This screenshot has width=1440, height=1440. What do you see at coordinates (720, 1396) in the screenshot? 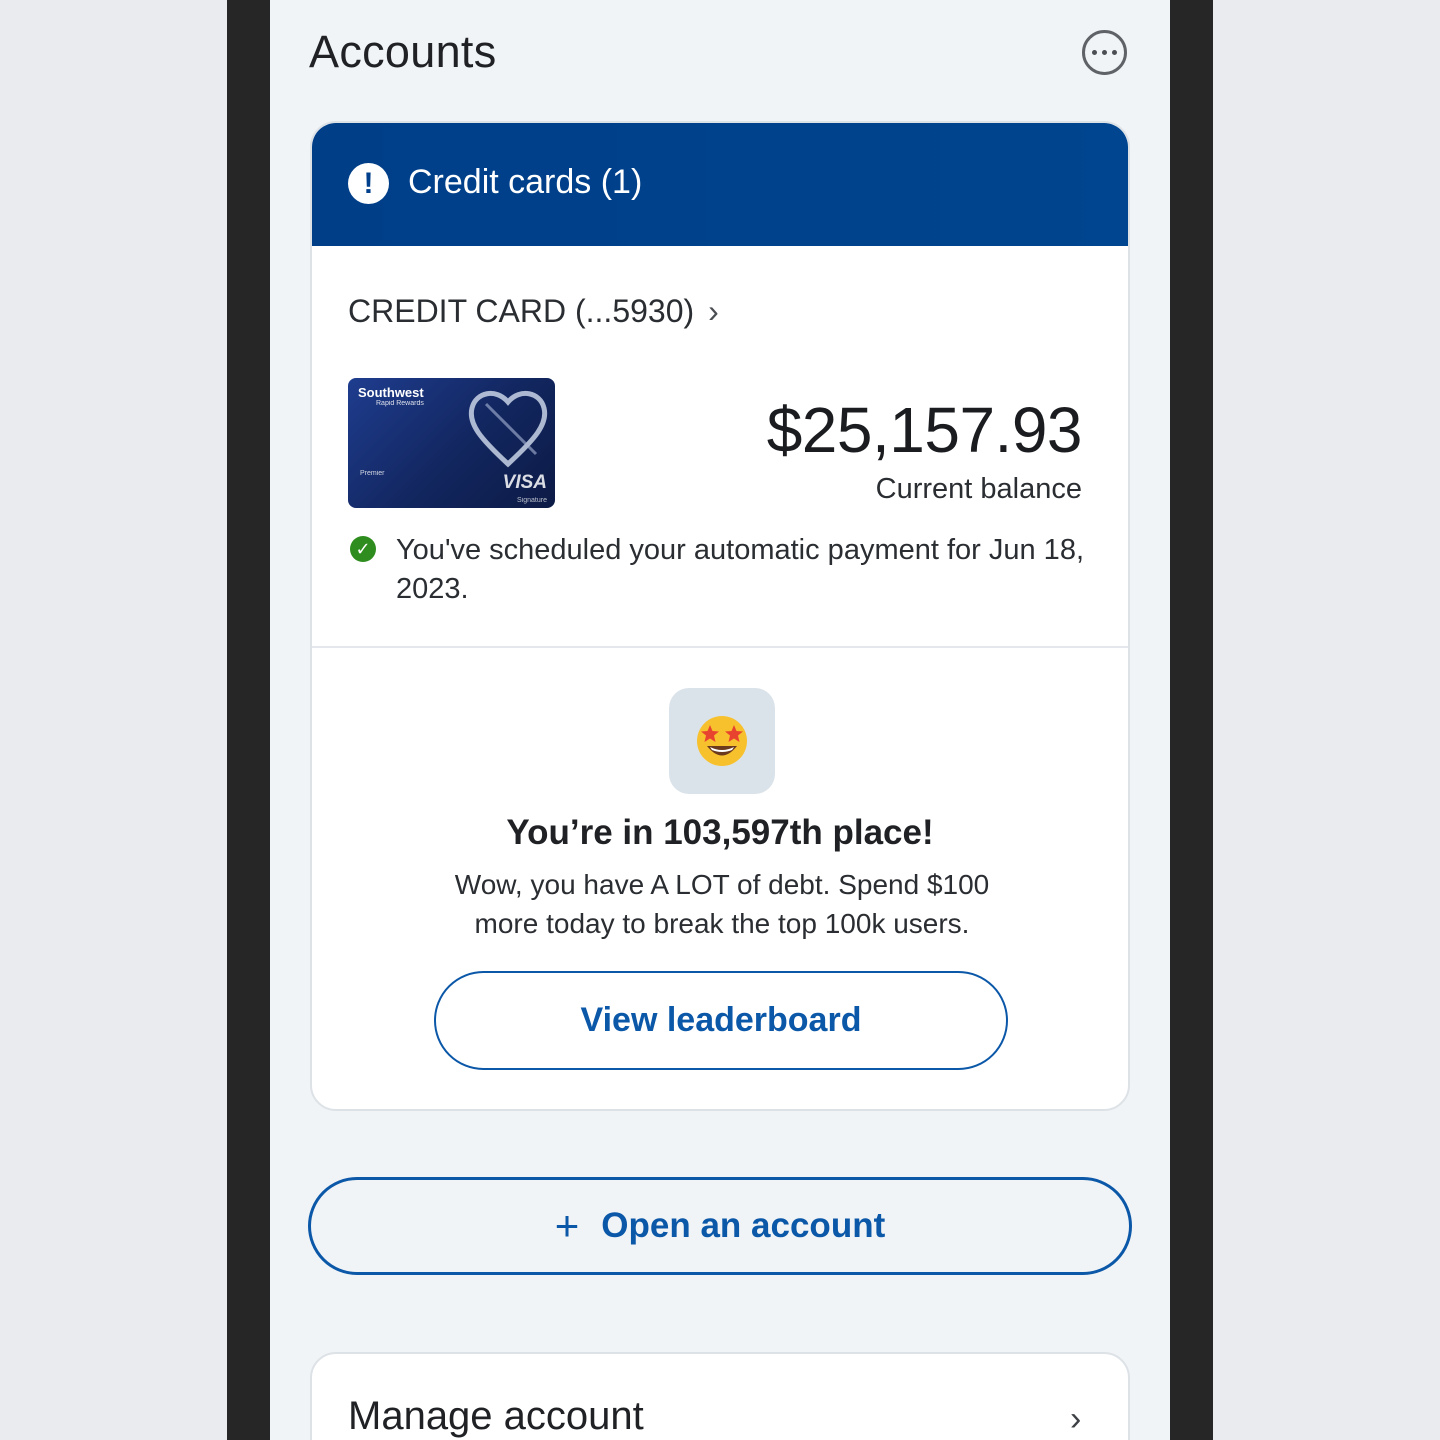
I see `manage-account-row: Manage account ›` at bounding box center [720, 1396].